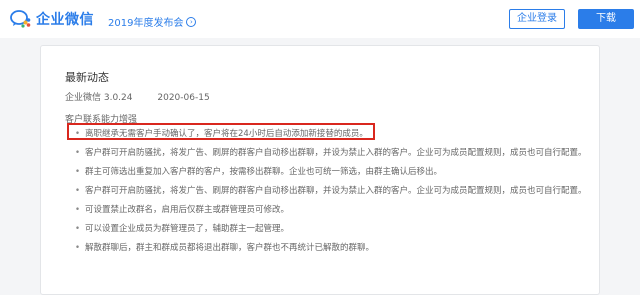 The height and width of the screenshot is (295, 640). I want to click on highlight-annotation, so click(221, 131).